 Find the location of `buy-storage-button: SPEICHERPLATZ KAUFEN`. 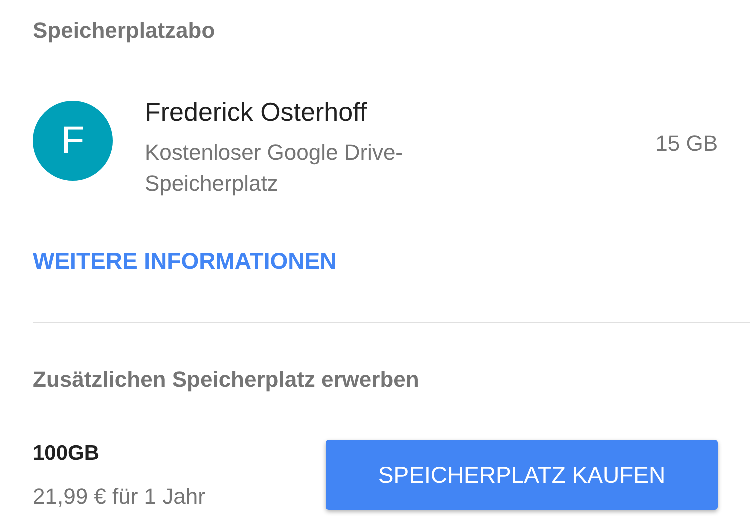

buy-storage-button: SPEICHERPLATZ KAUFEN is located at coordinates (522, 475).